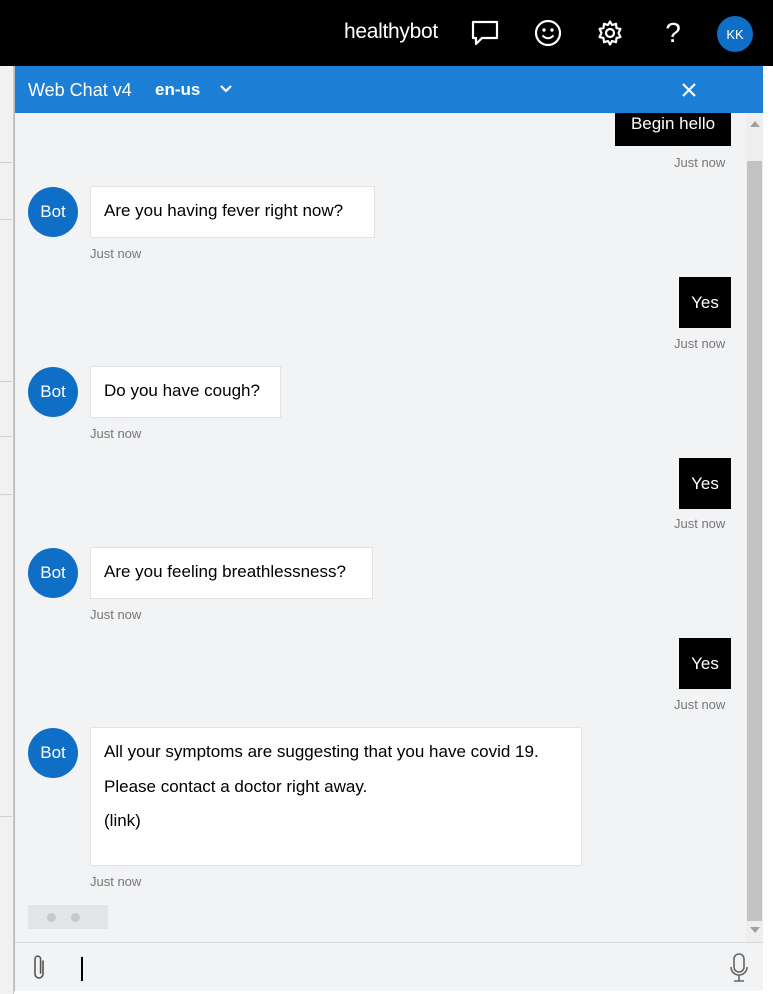 This screenshot has width=773, height=994. What do you see at coordinates (182, 390) in the screenshot?
I see `bot-message-text: Do you have cough?` at bounding box center [182, 390].